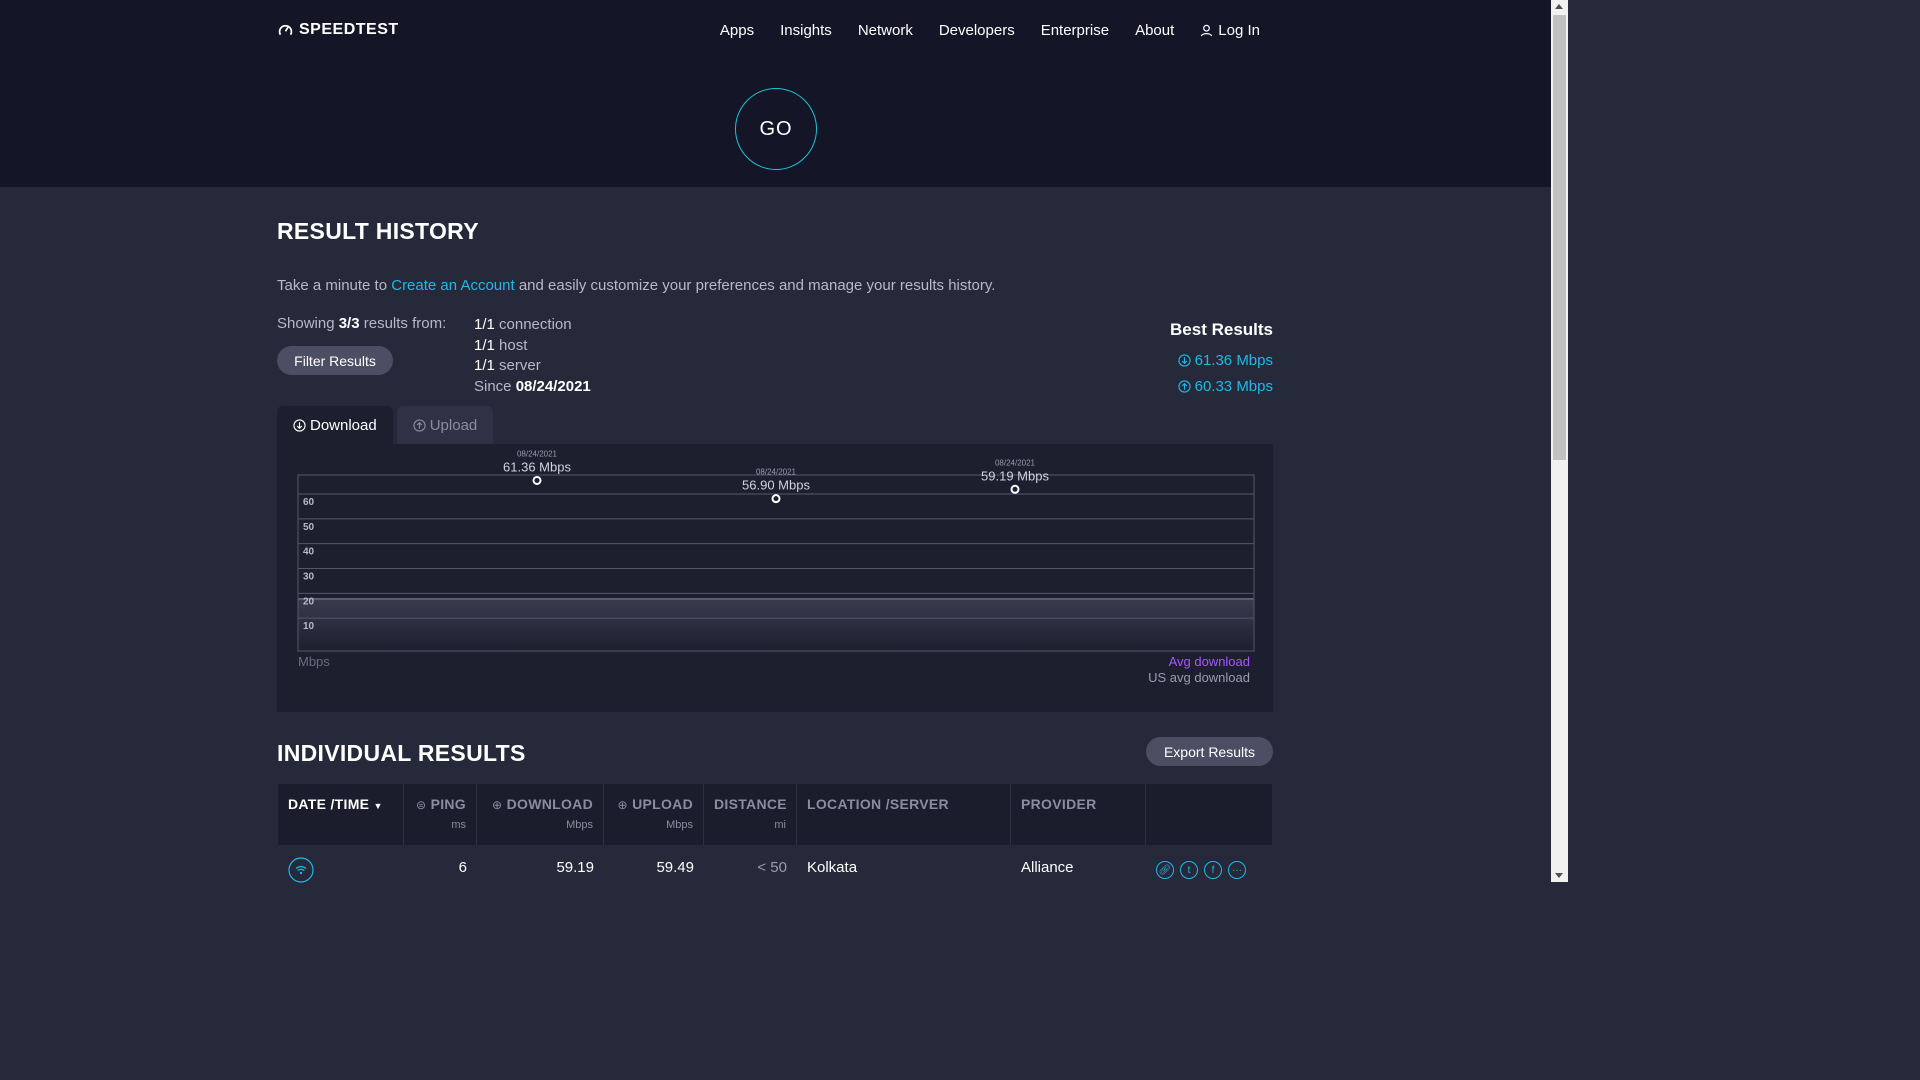  I want to click on legend-avg-download: Avg download, so click(1209, 661).